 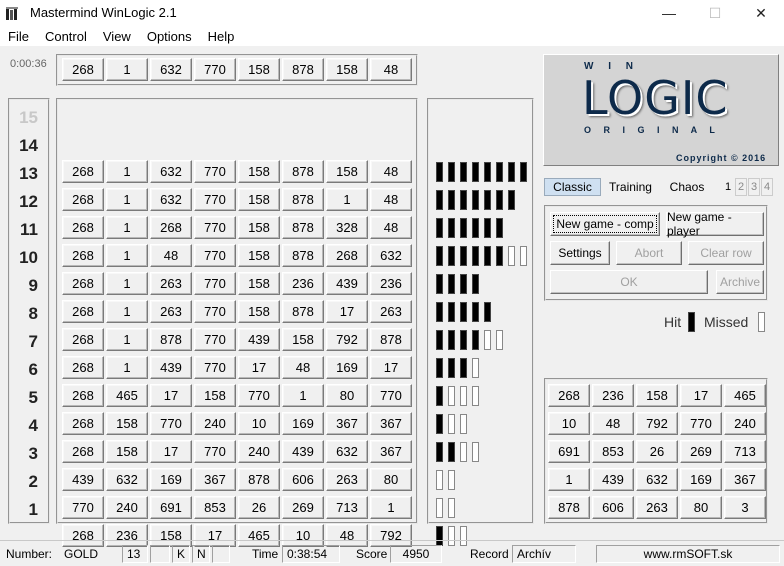 I want to click on time-value: 0:38:54, so click(x=311, y=554).